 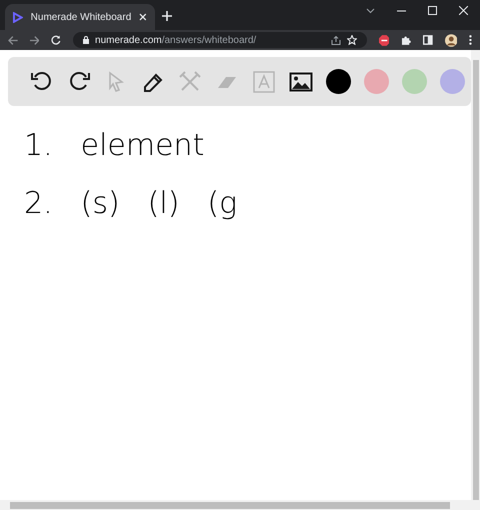 What do you see at coordinates (142, 146) in the screenshot?
I see `handwritten-text: element` at bounding box center [142, 146].